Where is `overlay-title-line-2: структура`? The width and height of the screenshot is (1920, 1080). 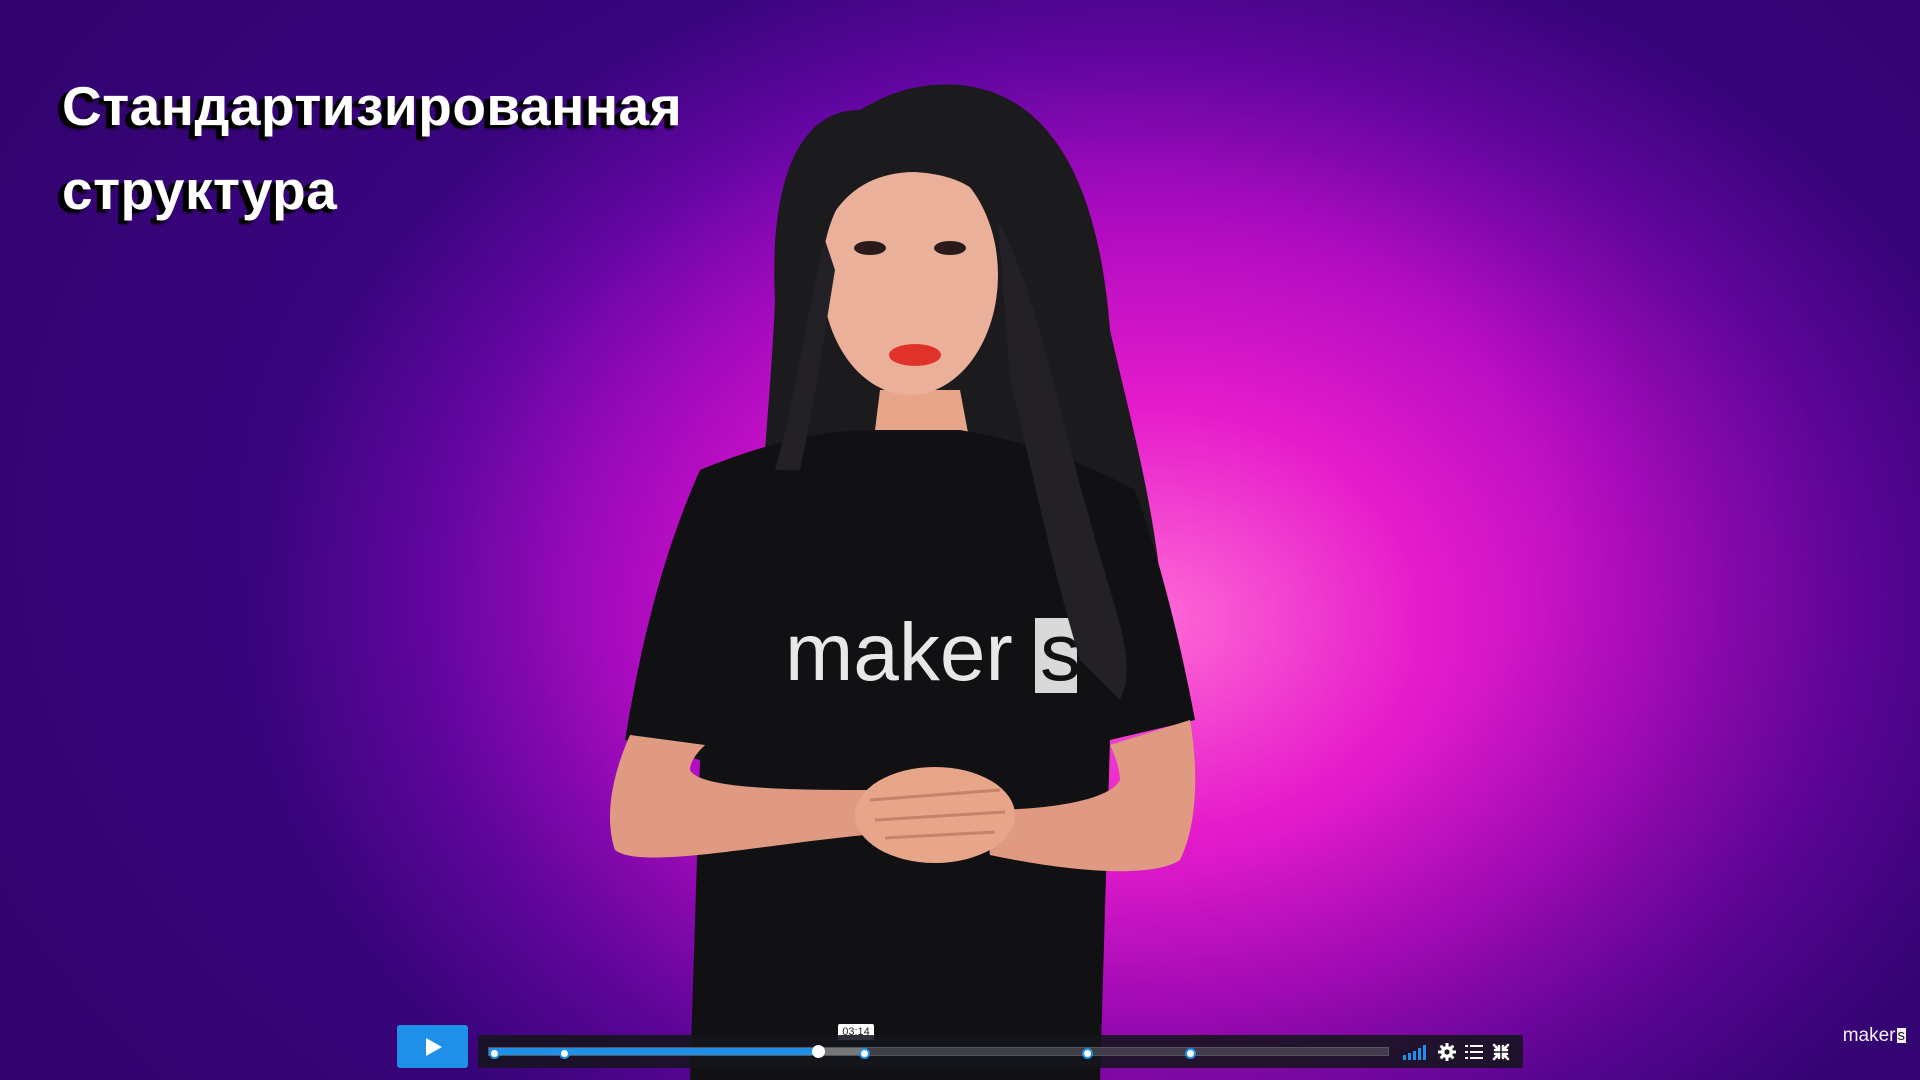
overlay-title-line-2: структура is located at coordinates (200, 190).